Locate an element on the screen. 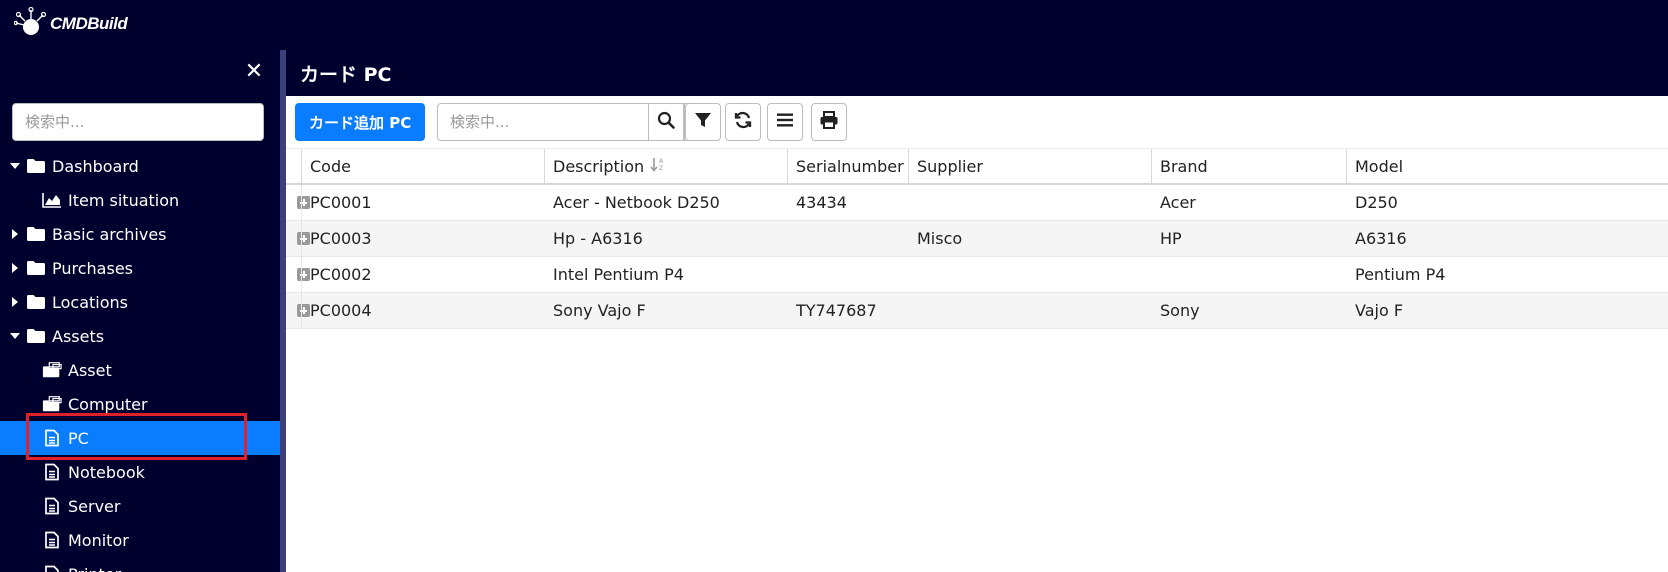  cell-model: A6316 is located at coordinates (1381, 238).